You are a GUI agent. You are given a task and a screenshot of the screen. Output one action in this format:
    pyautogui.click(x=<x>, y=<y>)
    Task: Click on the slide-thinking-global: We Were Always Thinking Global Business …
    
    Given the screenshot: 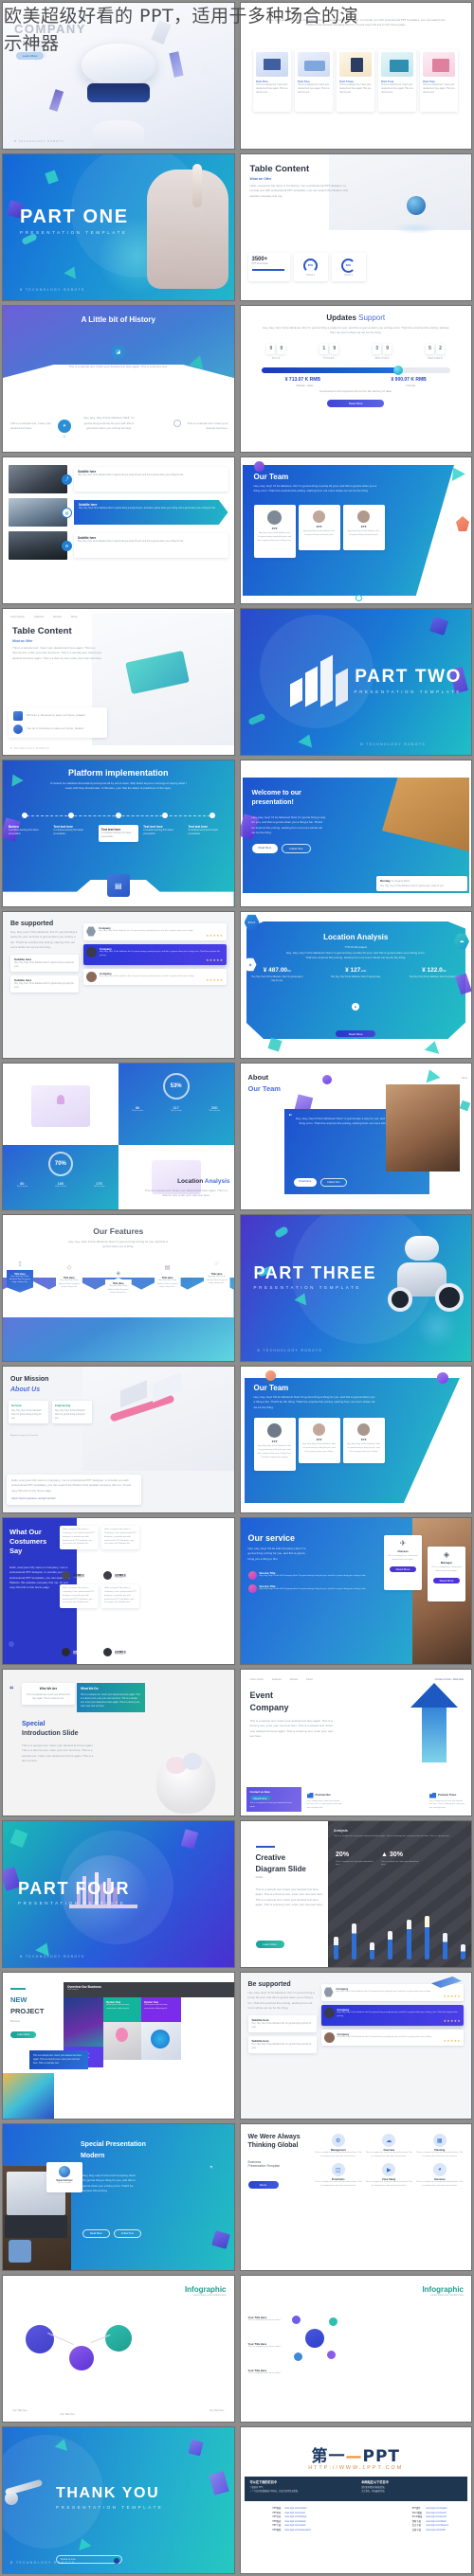 What is the action you would take?
    pyautogui.click(x=355, y=2197)
    